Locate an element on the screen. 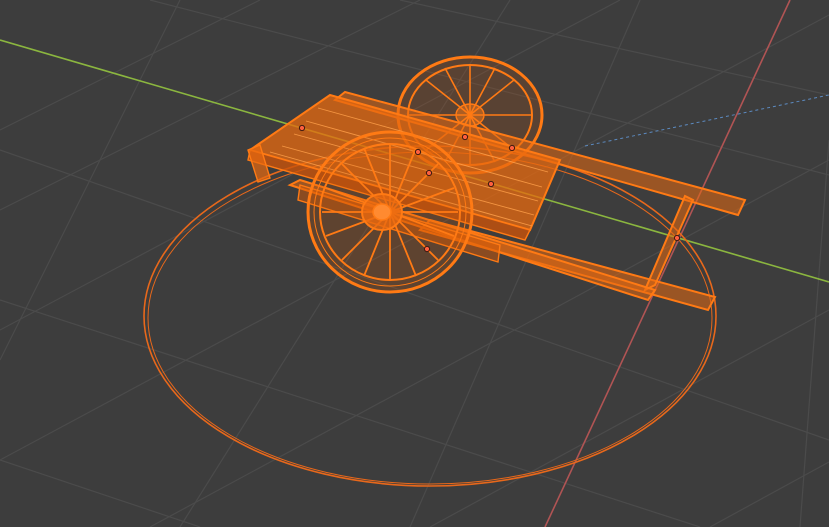  front-wheel is located at coordinates (390, 212).